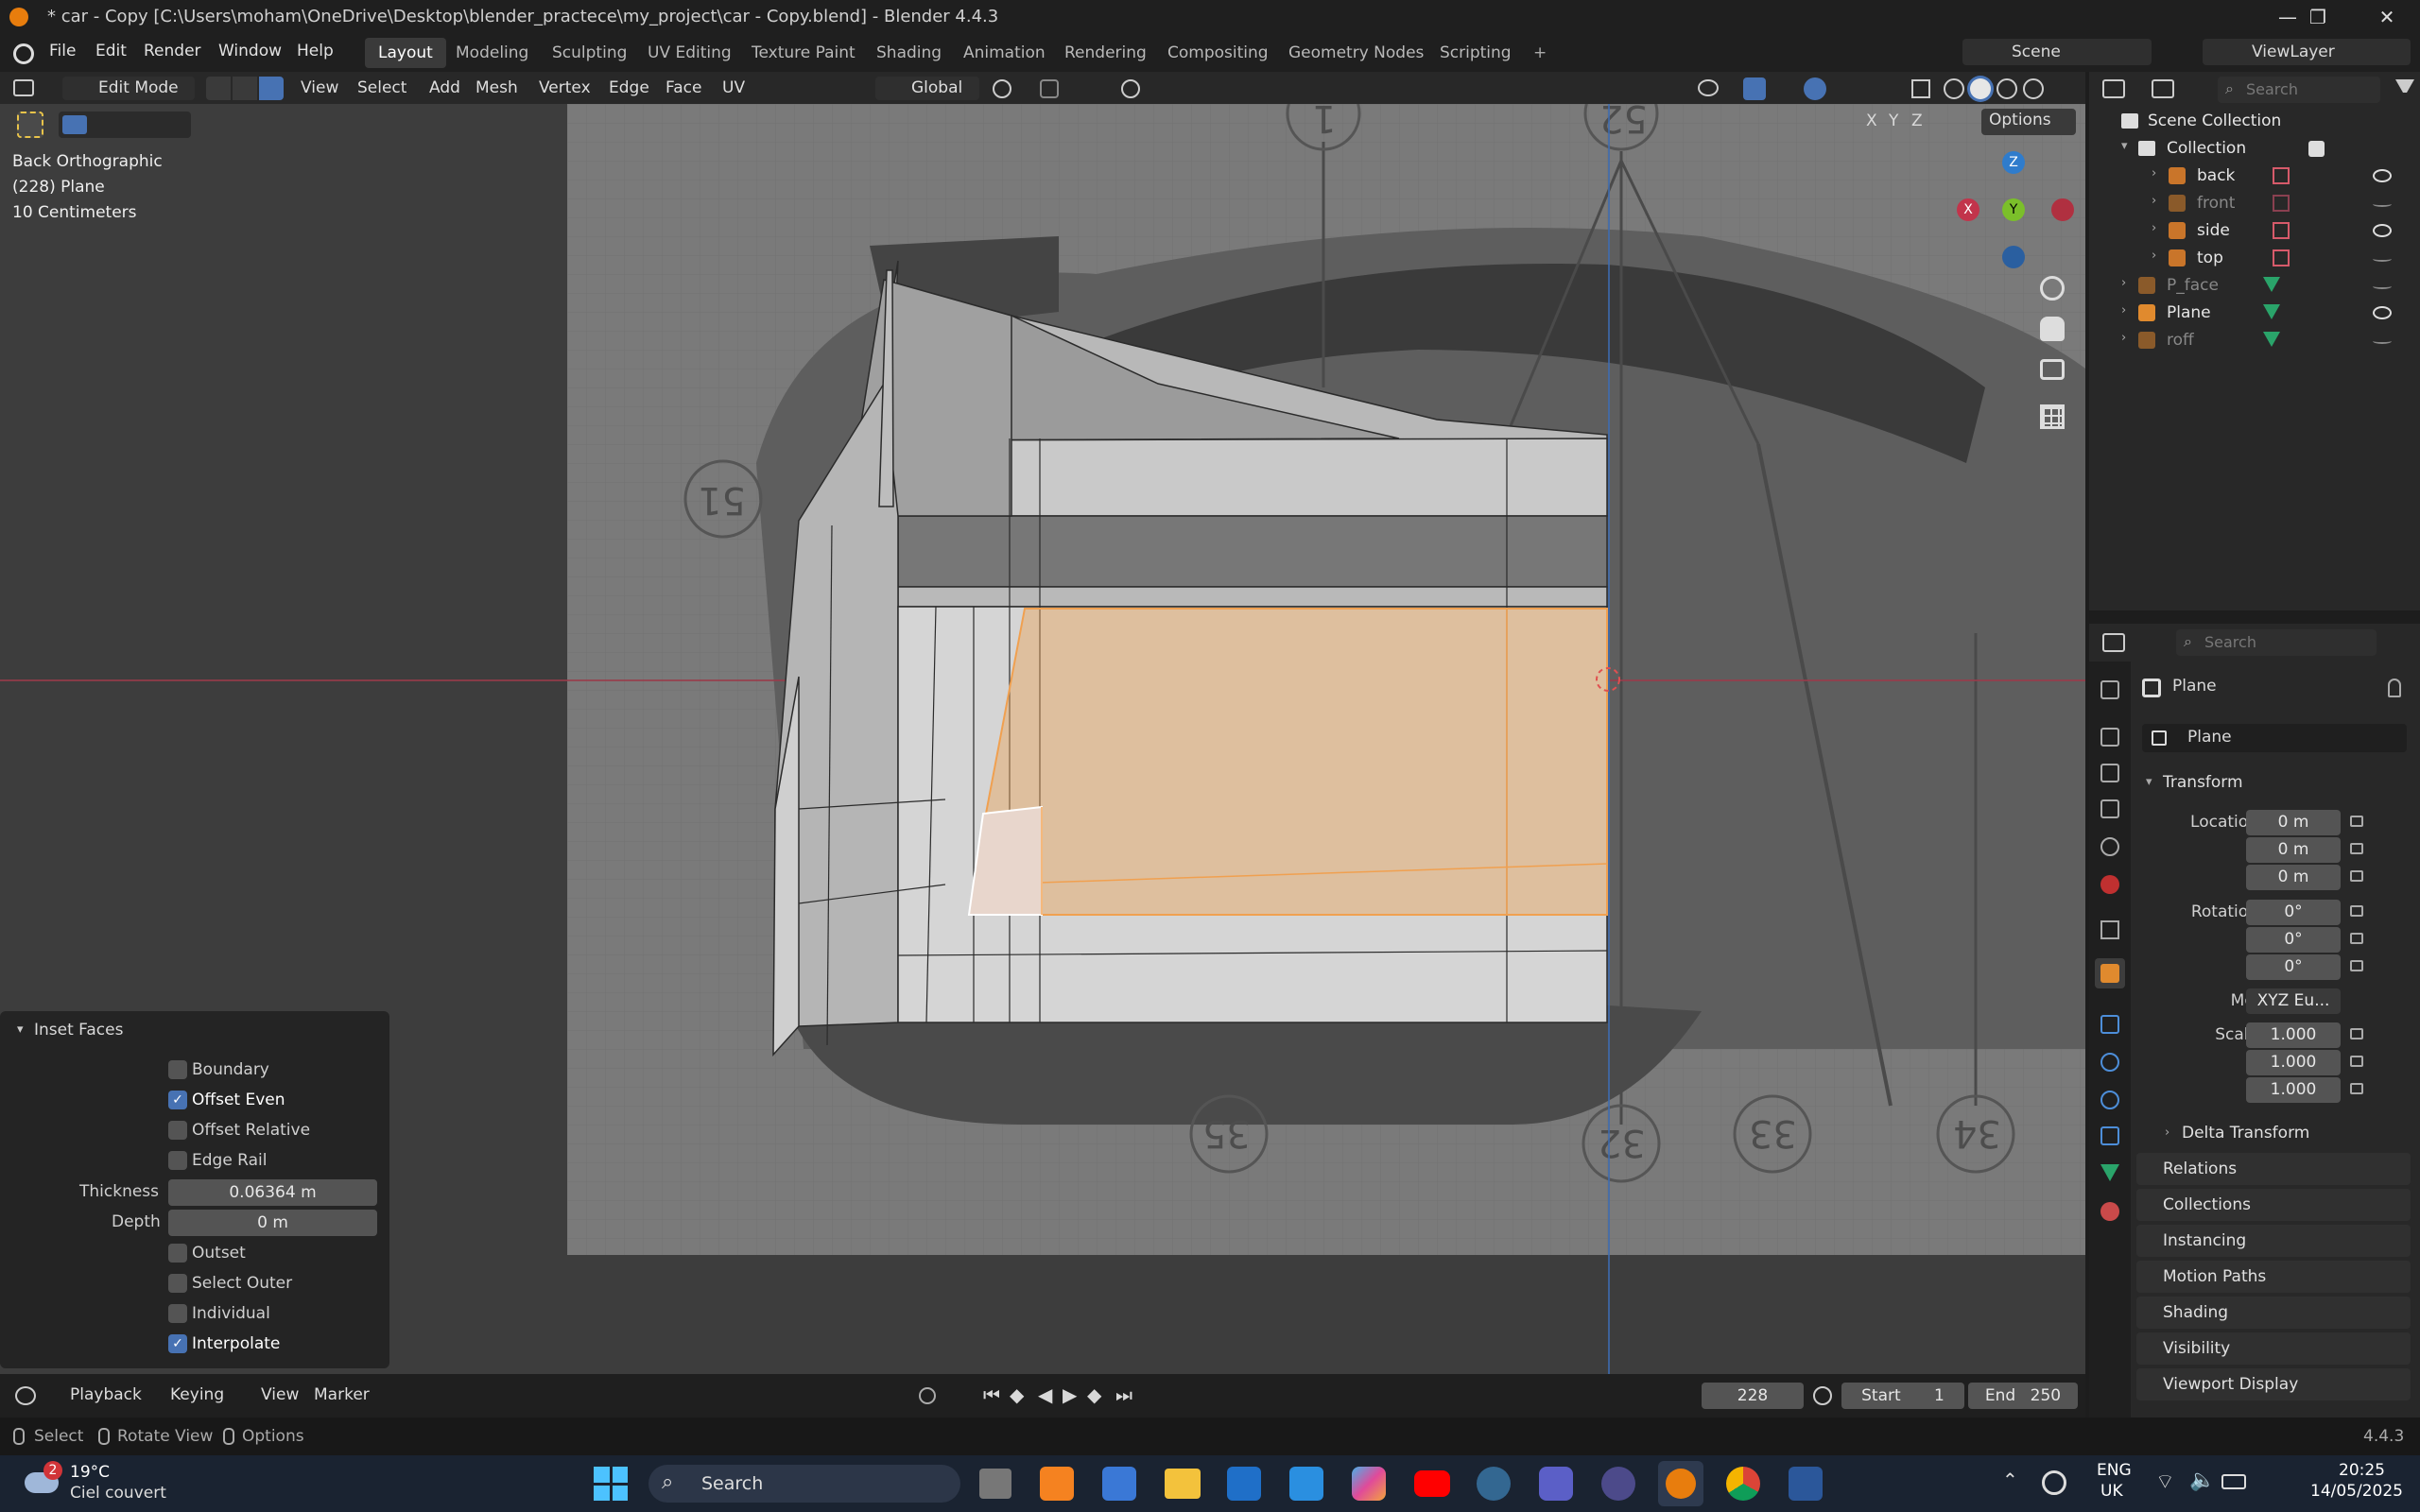  I want to click on language-code: ENG, so click(2114, 1470).